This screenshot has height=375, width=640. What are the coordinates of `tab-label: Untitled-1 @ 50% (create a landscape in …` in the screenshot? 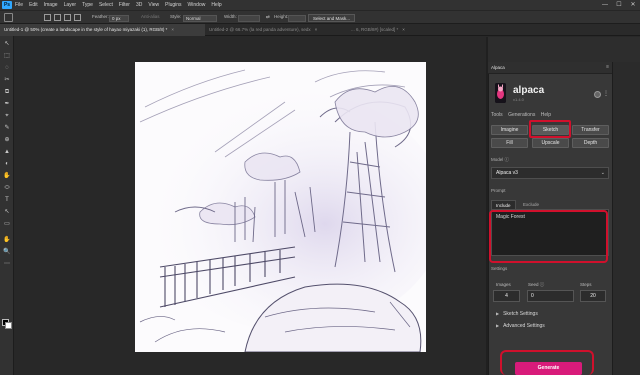 It's located at (86, 29).